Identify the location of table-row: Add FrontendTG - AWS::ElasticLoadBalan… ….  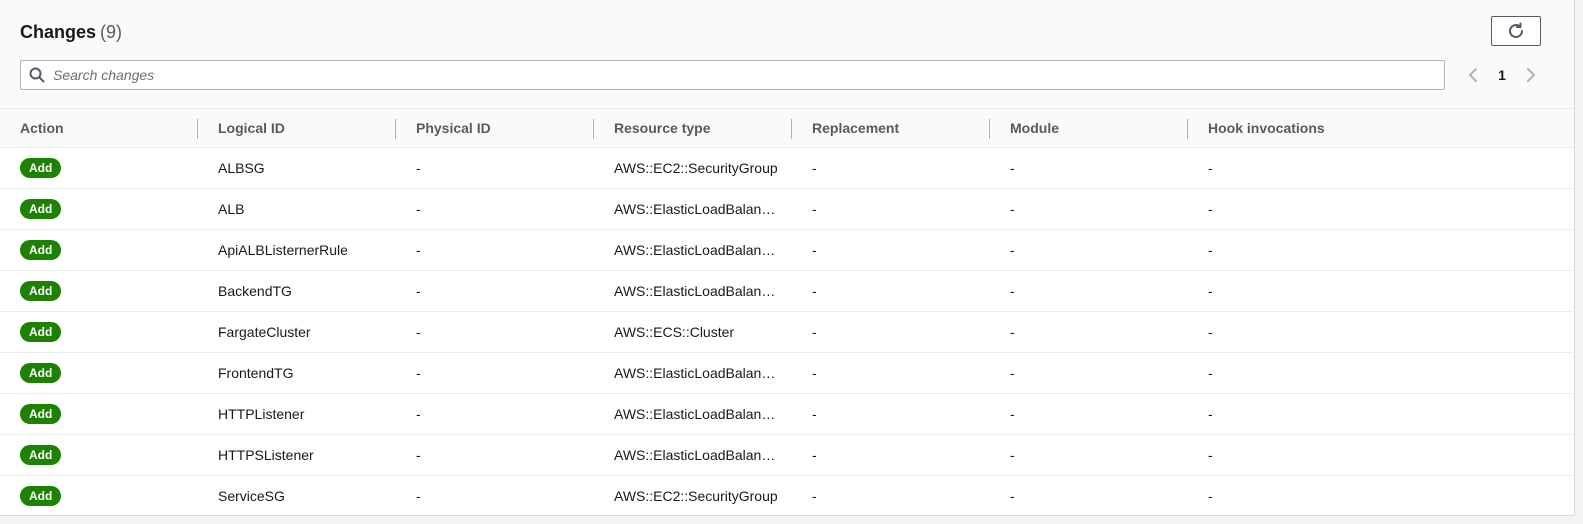
(787, 373).